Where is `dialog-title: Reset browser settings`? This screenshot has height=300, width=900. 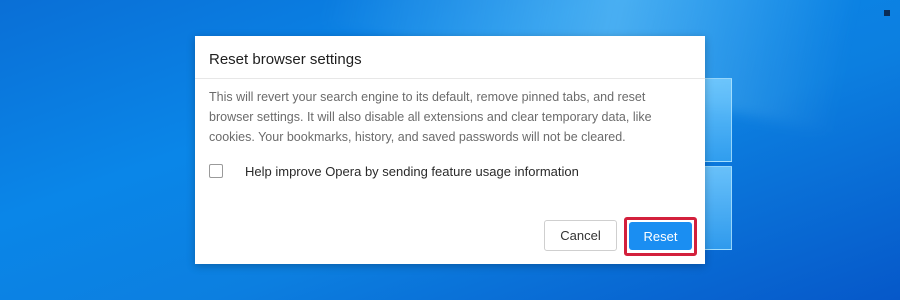
dialog-title: Reset browser settings is located at coordinates (285, 59).